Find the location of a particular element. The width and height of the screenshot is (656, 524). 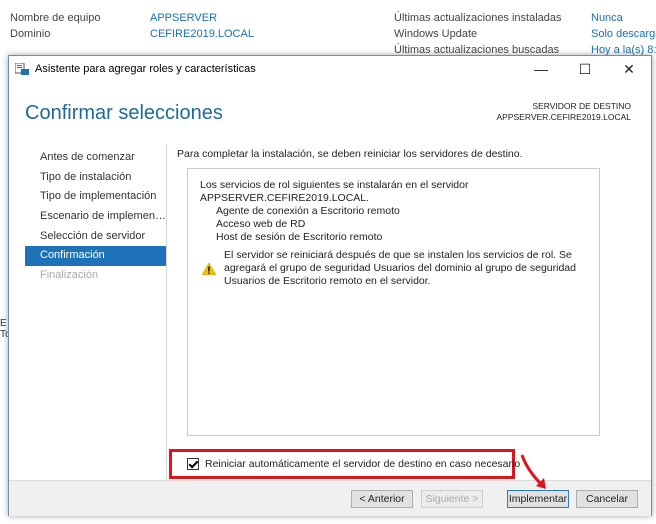

bg-value: APPSERVER is located at coordinates (183, 18).